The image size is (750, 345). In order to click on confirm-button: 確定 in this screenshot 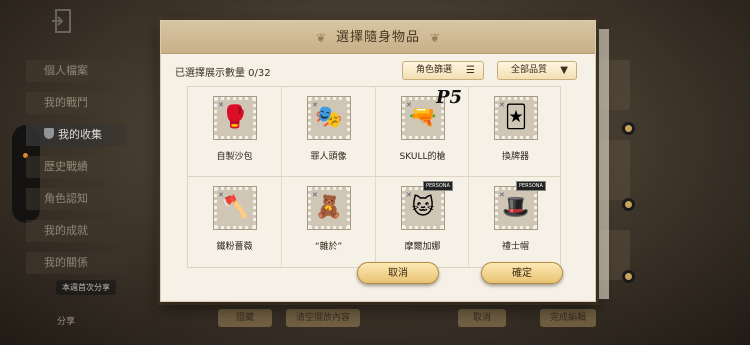, I will do `click(522, 273)`.